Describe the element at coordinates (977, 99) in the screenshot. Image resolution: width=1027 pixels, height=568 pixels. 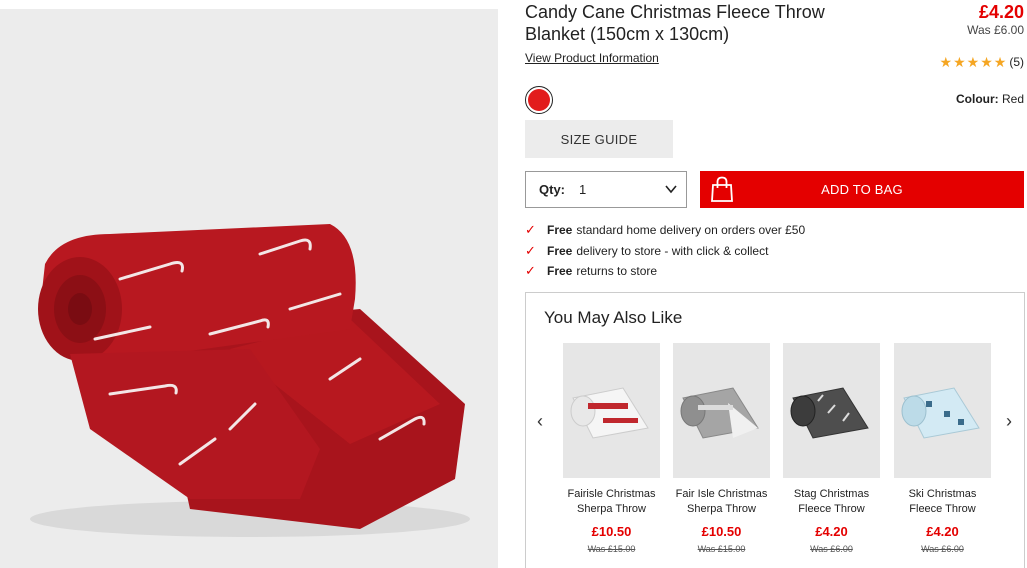
I see `colour-label: Colour:` at that location.